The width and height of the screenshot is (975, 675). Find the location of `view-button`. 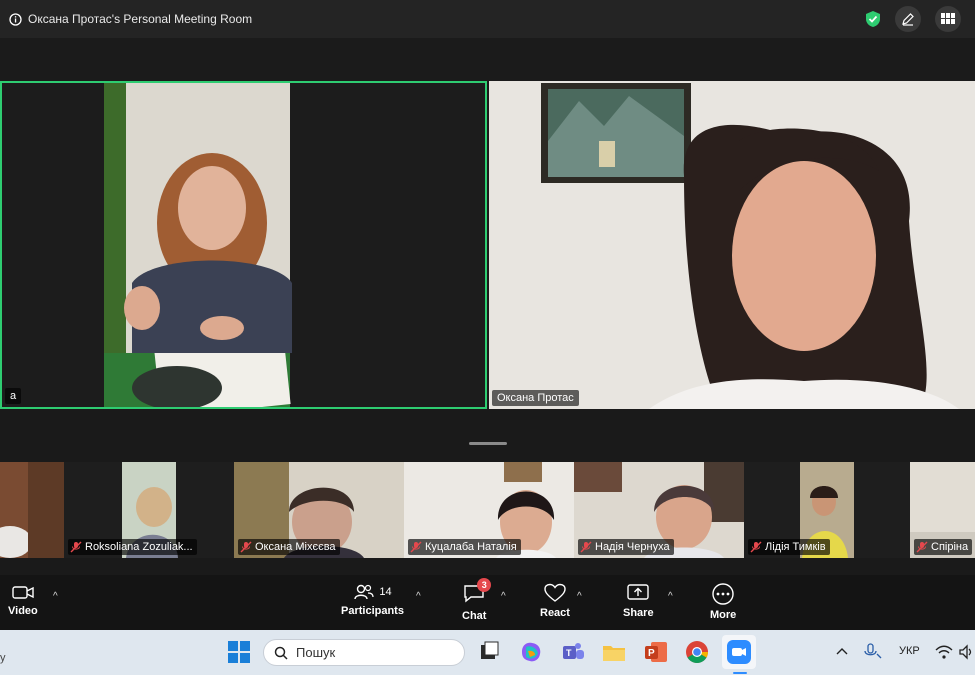

view-button is located at coordinates (948, 19).